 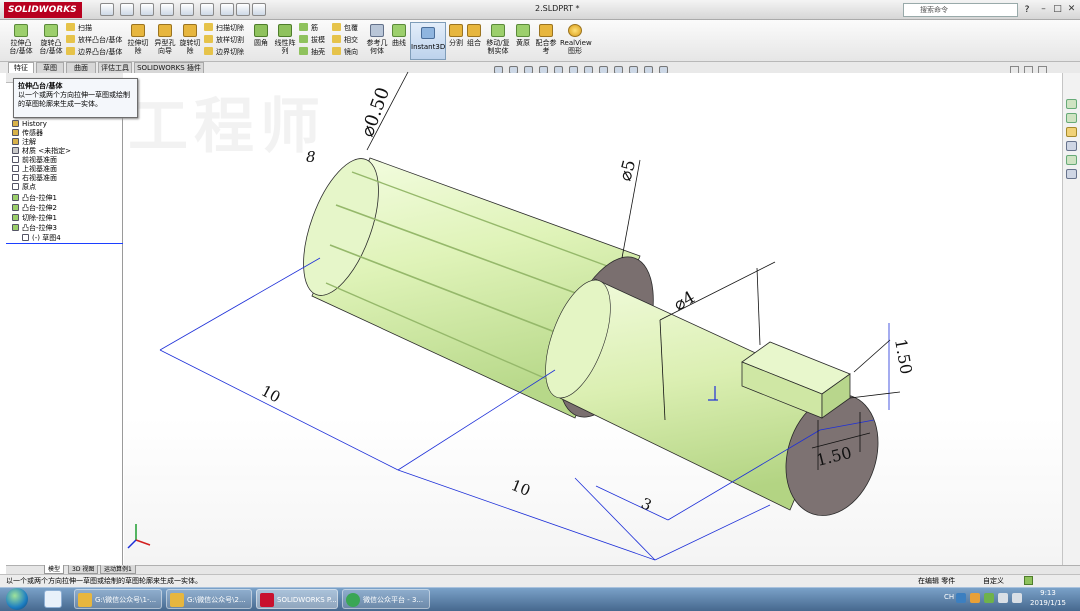 What do you see at coordinates (1071, 174) in the screenshot?
I see `custom-properties-icon` at bounding box center [1071, 174].